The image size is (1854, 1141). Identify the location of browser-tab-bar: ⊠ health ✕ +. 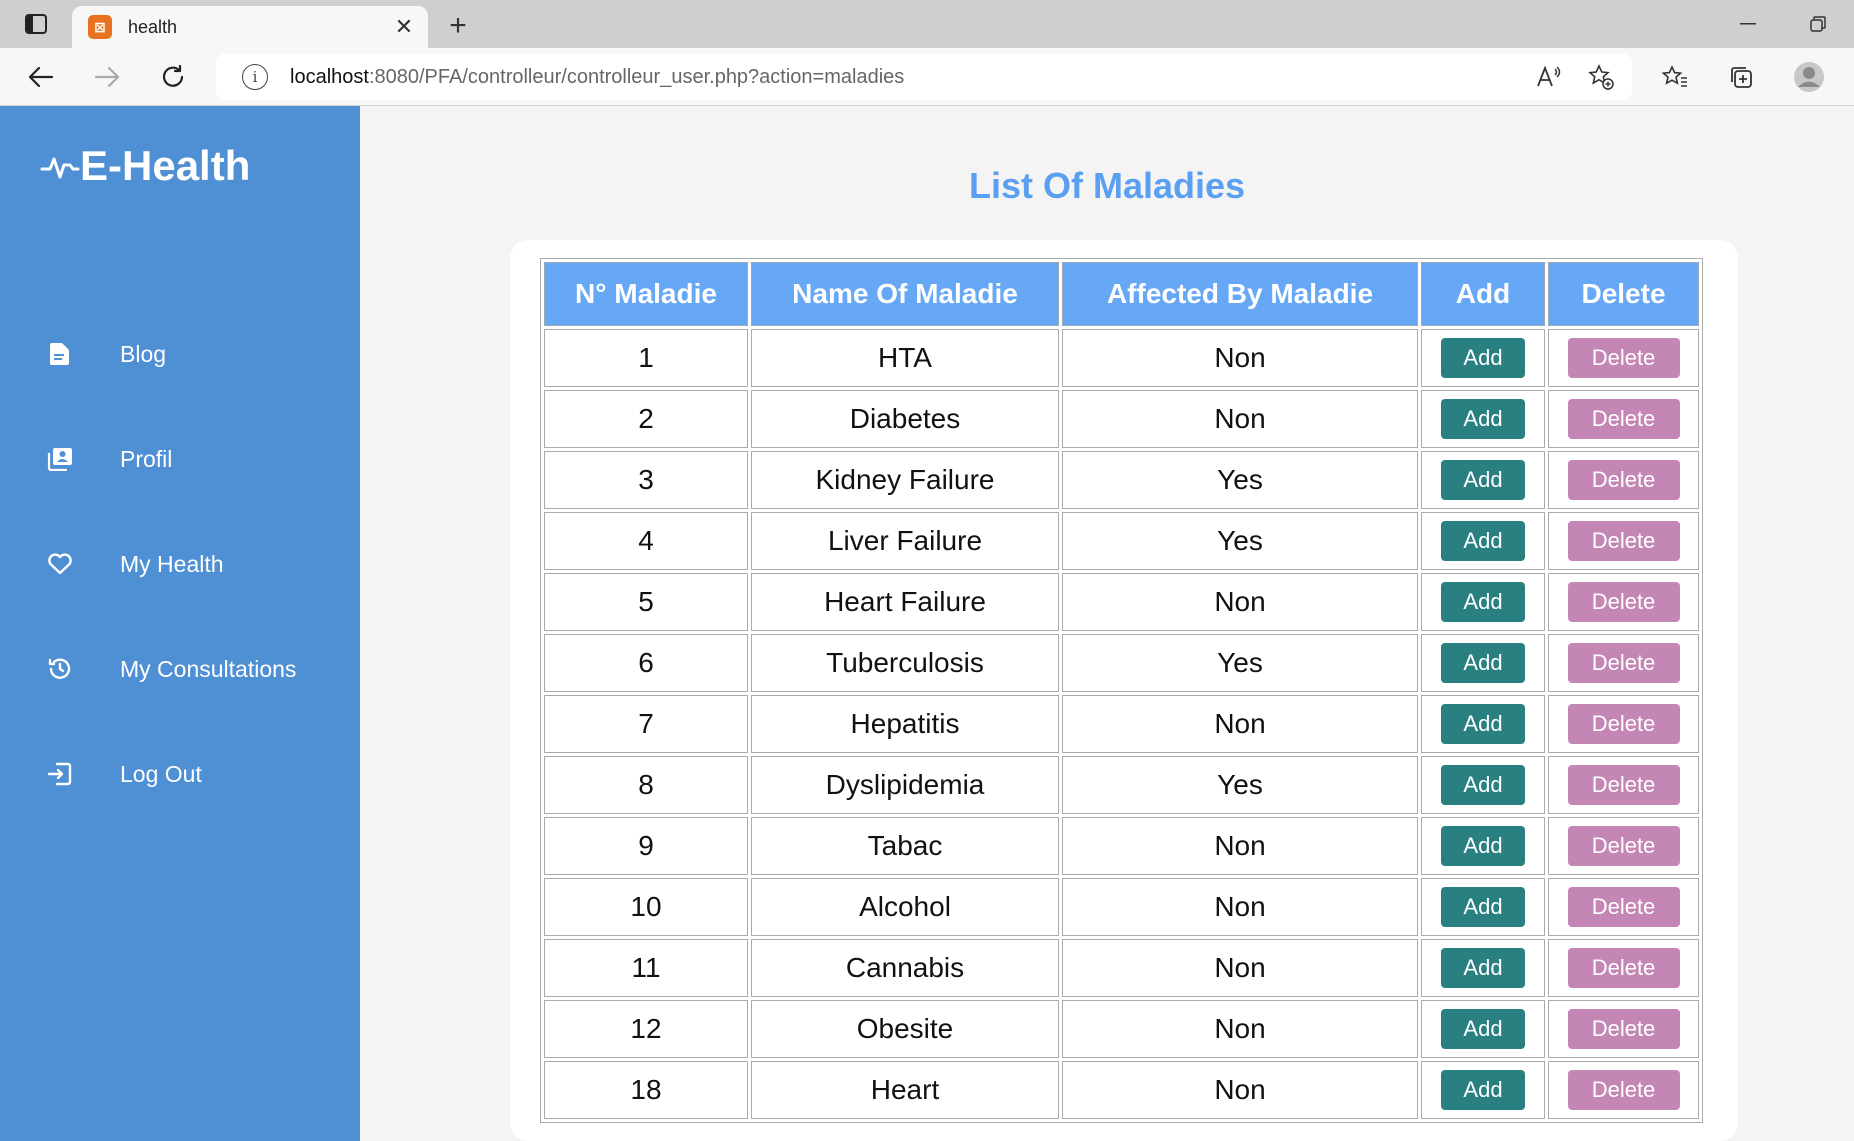
(927, 24).